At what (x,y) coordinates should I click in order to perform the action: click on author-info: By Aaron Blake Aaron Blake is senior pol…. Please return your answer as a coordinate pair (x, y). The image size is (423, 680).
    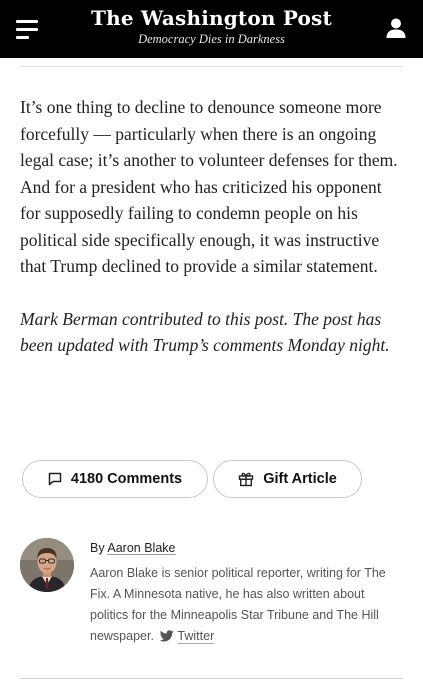
    Looking at the image, I should click on (247, 593).